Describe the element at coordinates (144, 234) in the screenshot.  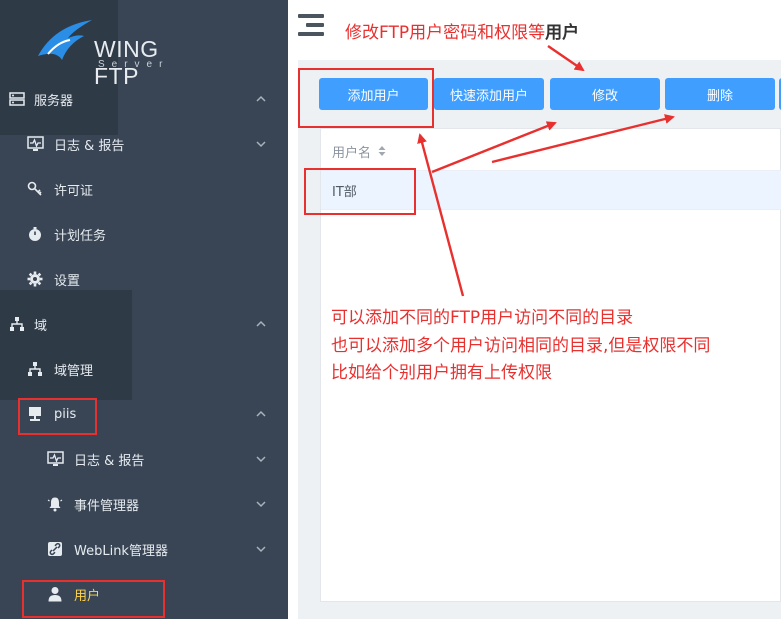
I see `sidebar-item-scheduled-tasks: 计划任务` at that location.